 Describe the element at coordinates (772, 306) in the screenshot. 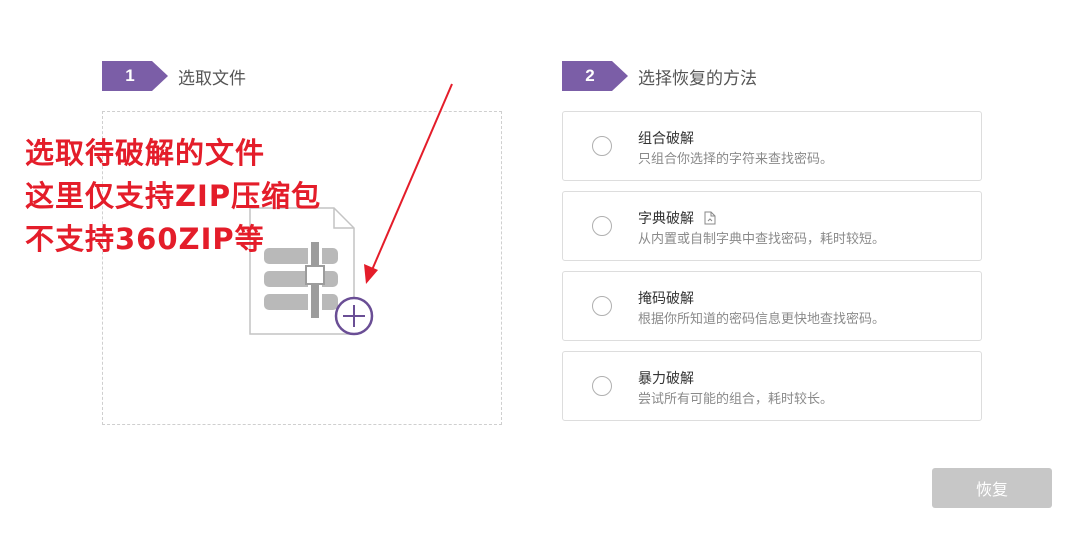

I see `method-option-mask: 掩码破解 根据你所知道的密码信息更快地查找密码。` at that location.